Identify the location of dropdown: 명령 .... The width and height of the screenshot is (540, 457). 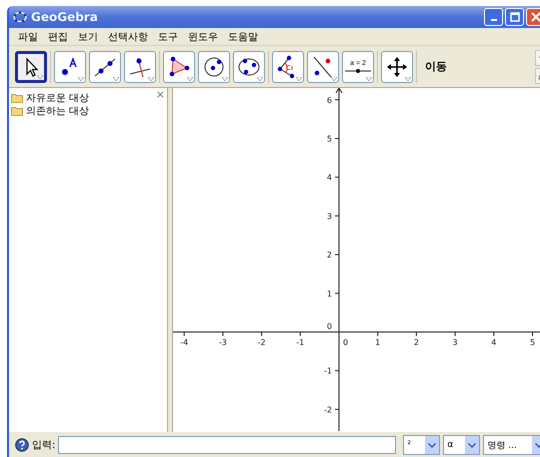
(511, 445).